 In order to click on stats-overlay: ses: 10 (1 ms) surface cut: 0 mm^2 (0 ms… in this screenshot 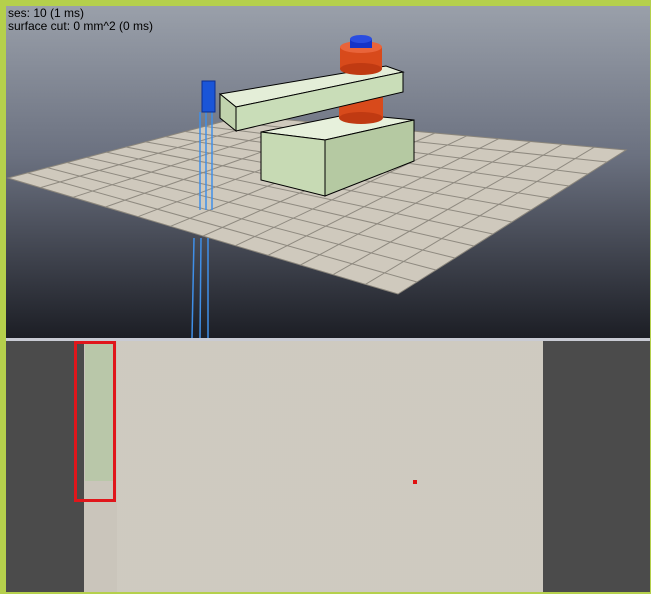, I will do `click(80, 20)`.